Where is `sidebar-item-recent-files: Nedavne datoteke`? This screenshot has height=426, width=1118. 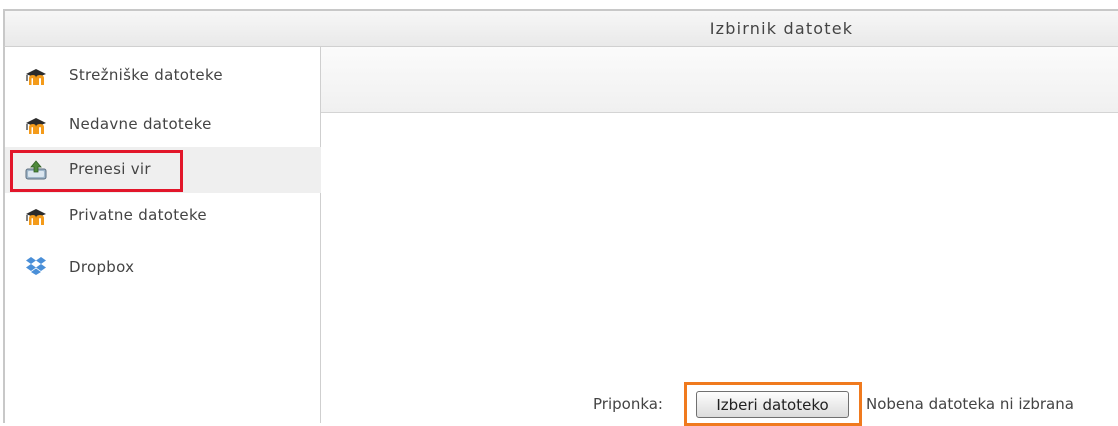 sidebar-item-recent-files: Nedavne datoteke is located at coordinates (163, 125).